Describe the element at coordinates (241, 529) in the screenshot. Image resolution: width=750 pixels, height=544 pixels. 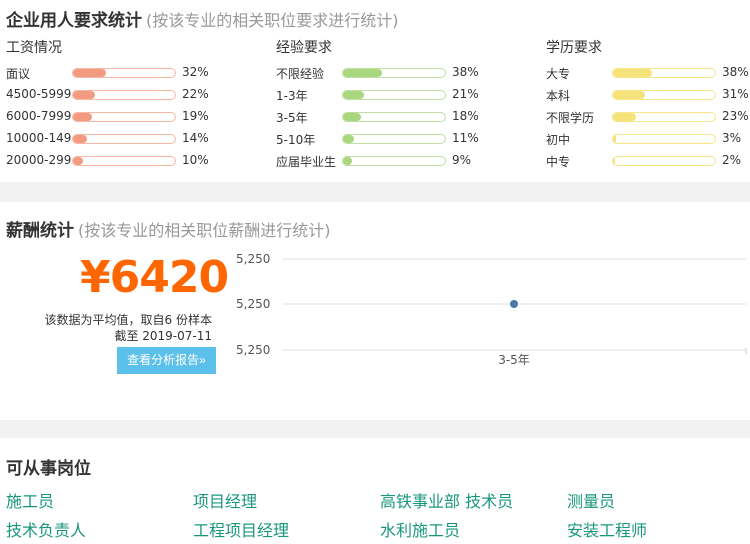
I see `job-link: 工程项目经理` at that location.